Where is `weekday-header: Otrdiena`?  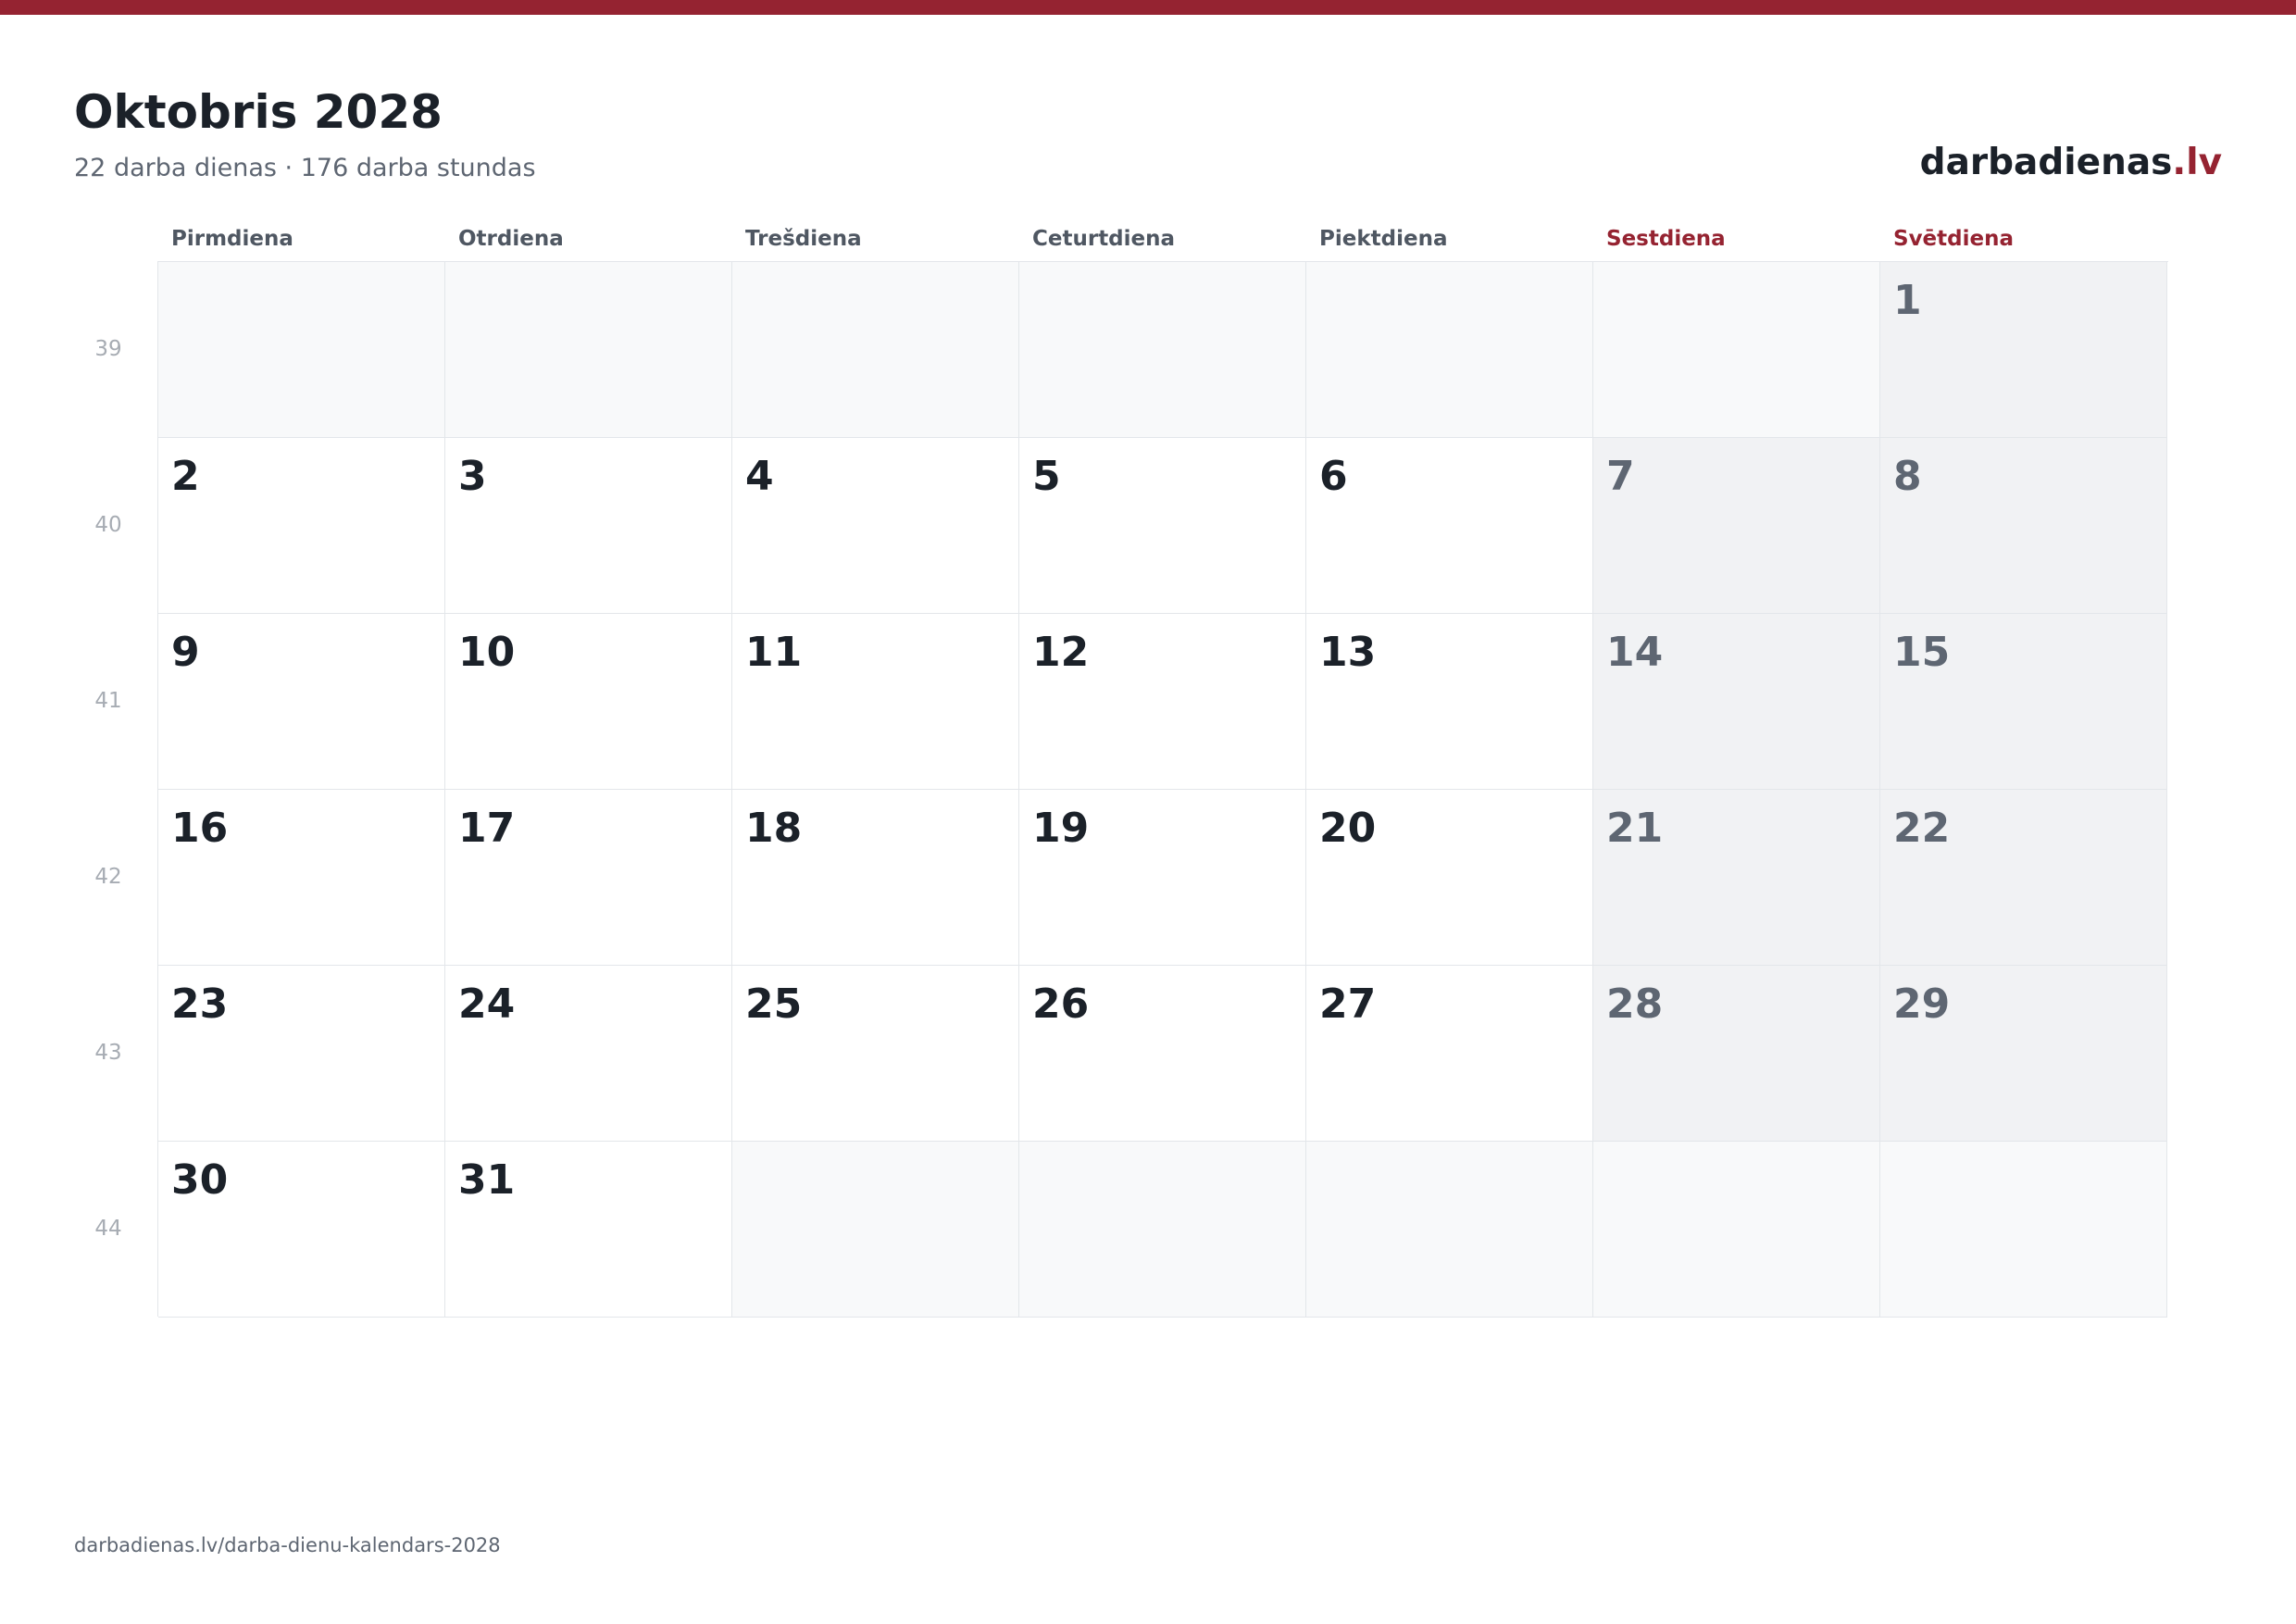 weekday-header: Otrdiena is located at coordinates (511, 239).